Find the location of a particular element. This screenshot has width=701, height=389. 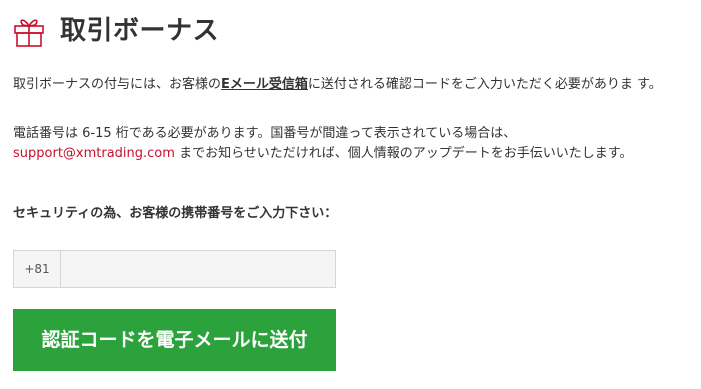

send-code-button: 認証コードを電子メールに送付 is located at coordinates (174, 340).